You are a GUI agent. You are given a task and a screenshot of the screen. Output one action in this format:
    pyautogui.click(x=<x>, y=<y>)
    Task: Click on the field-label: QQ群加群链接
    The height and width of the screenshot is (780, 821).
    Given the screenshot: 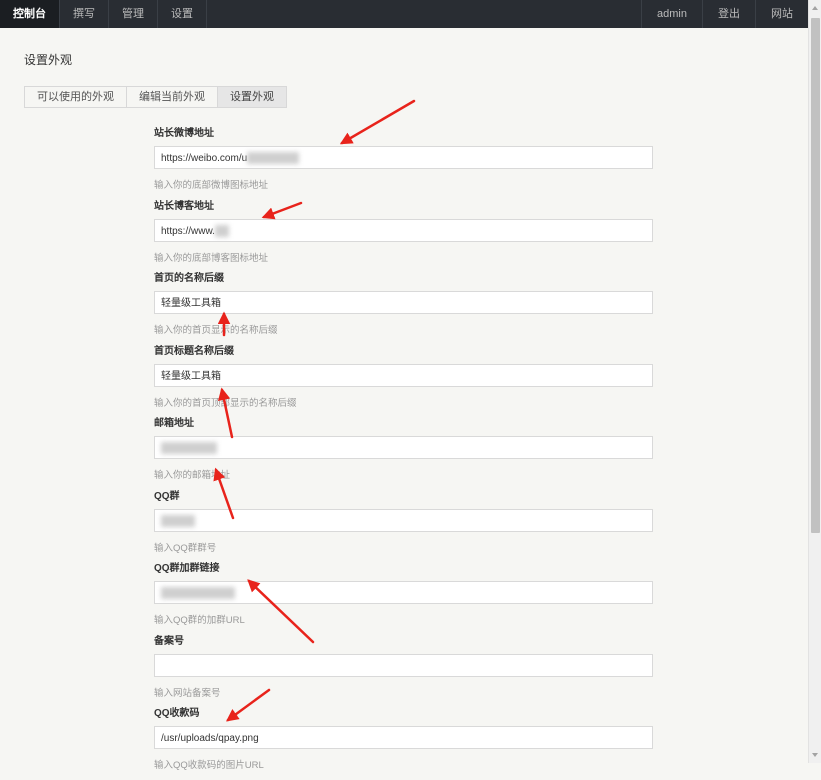 What is the action you would take?
    pyautogui.click(x=187, y=568)
    